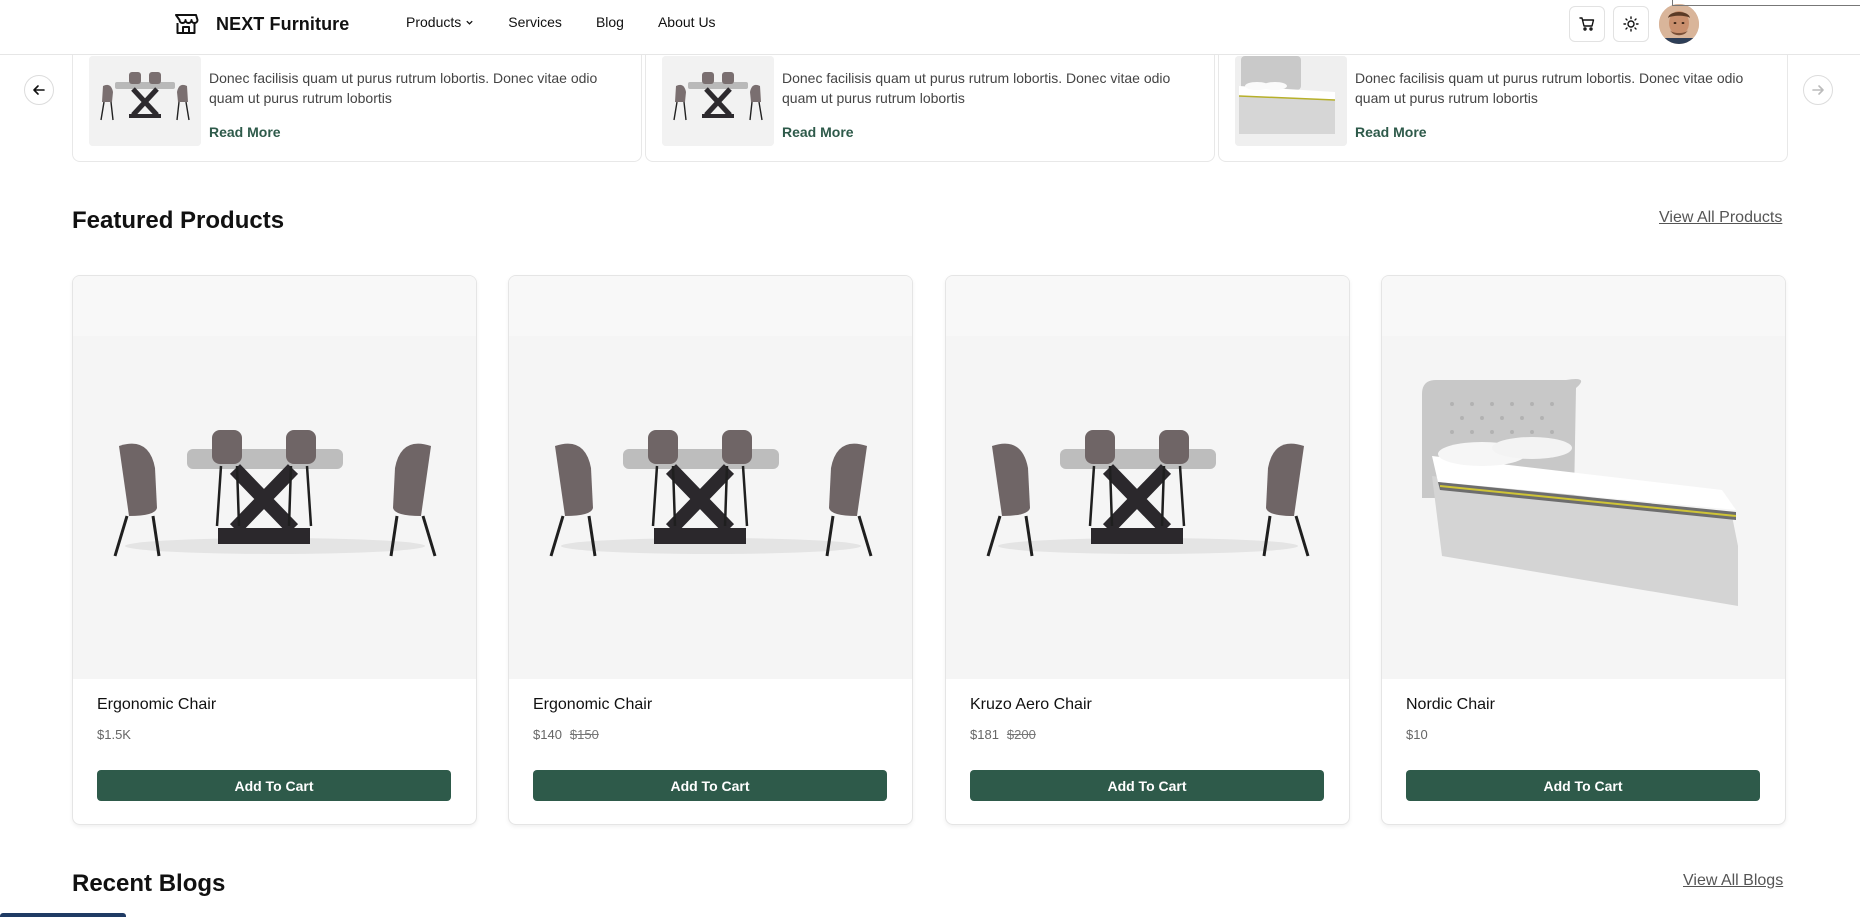  I want to click on product-card: Kruzo Aero Chair $181 $200 Add To Cart, so click(1147, 550).